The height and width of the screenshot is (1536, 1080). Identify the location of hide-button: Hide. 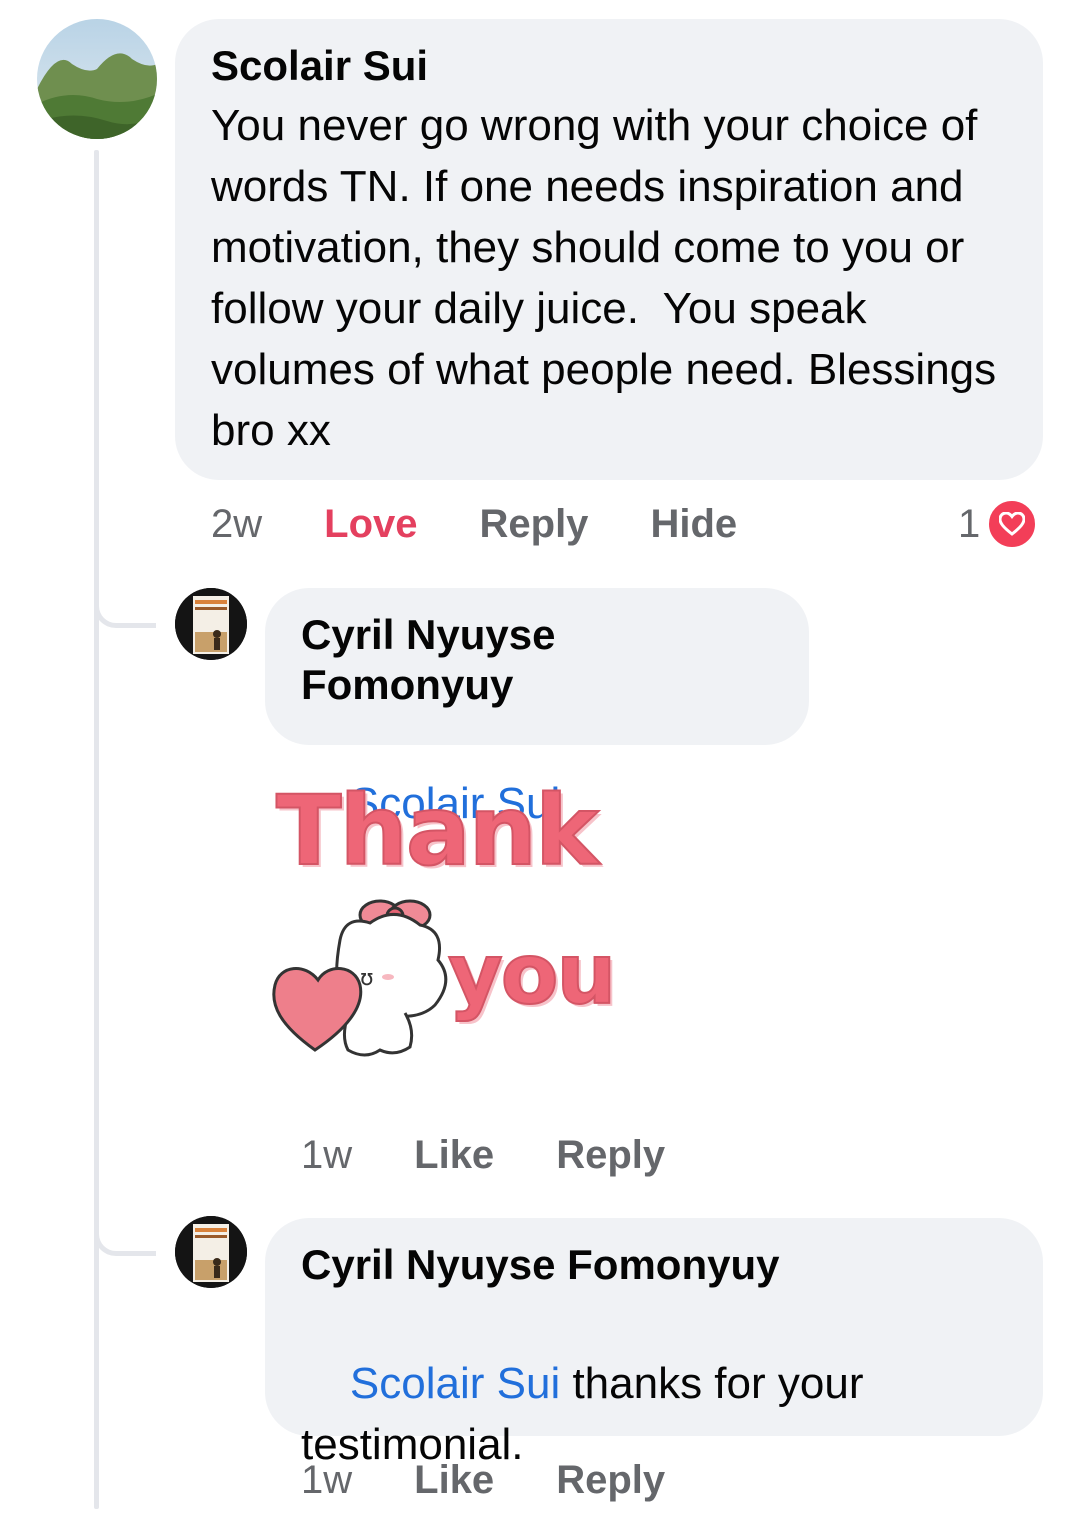
(693, 524).